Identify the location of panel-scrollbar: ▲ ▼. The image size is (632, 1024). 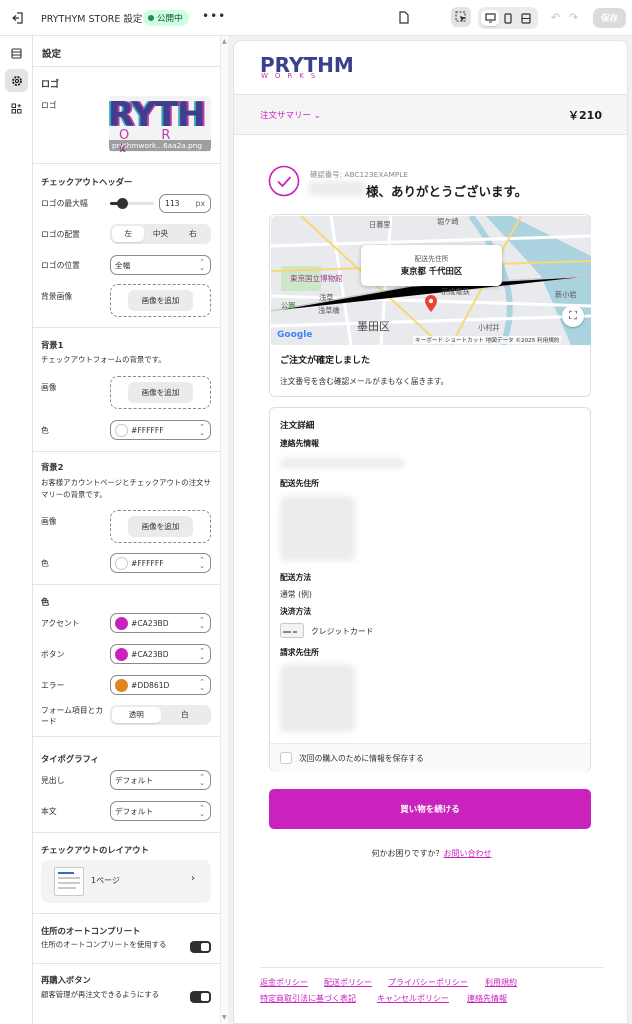
(224, 530).